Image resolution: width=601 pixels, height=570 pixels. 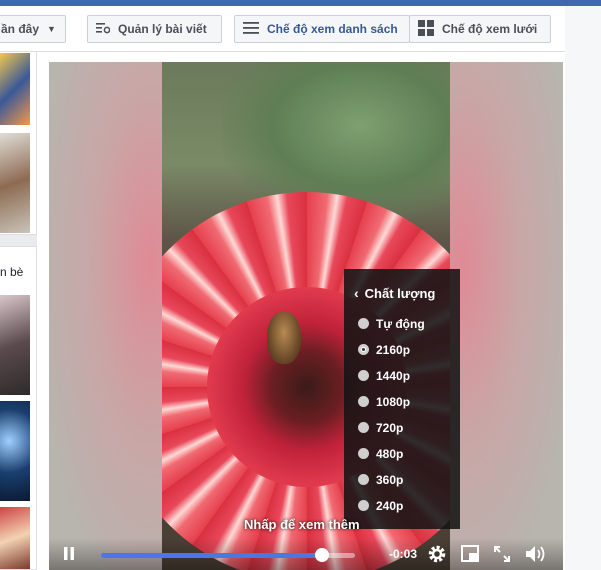 I want to click on friends-label: n bè, so click(x=11, y=272).